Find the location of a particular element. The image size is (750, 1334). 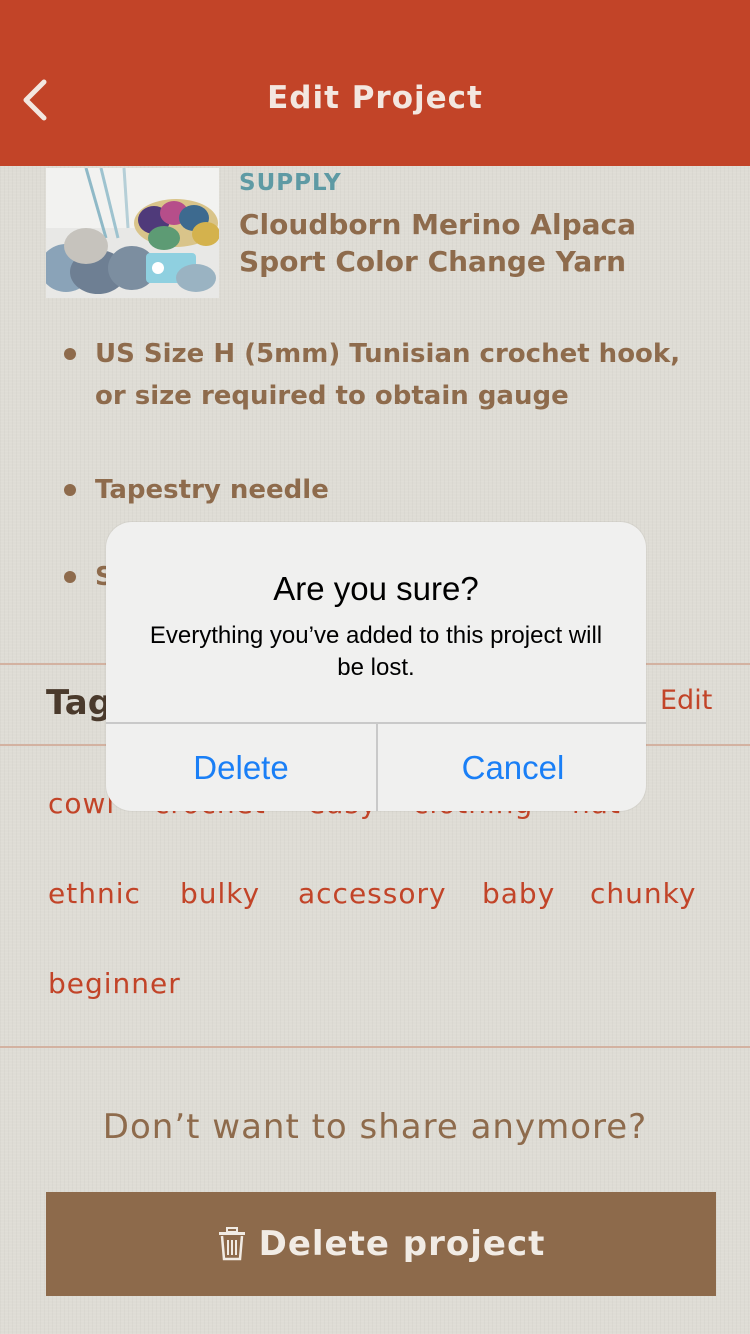

dialog-cancel-button: Cancel is located at coordinates (512, 767).